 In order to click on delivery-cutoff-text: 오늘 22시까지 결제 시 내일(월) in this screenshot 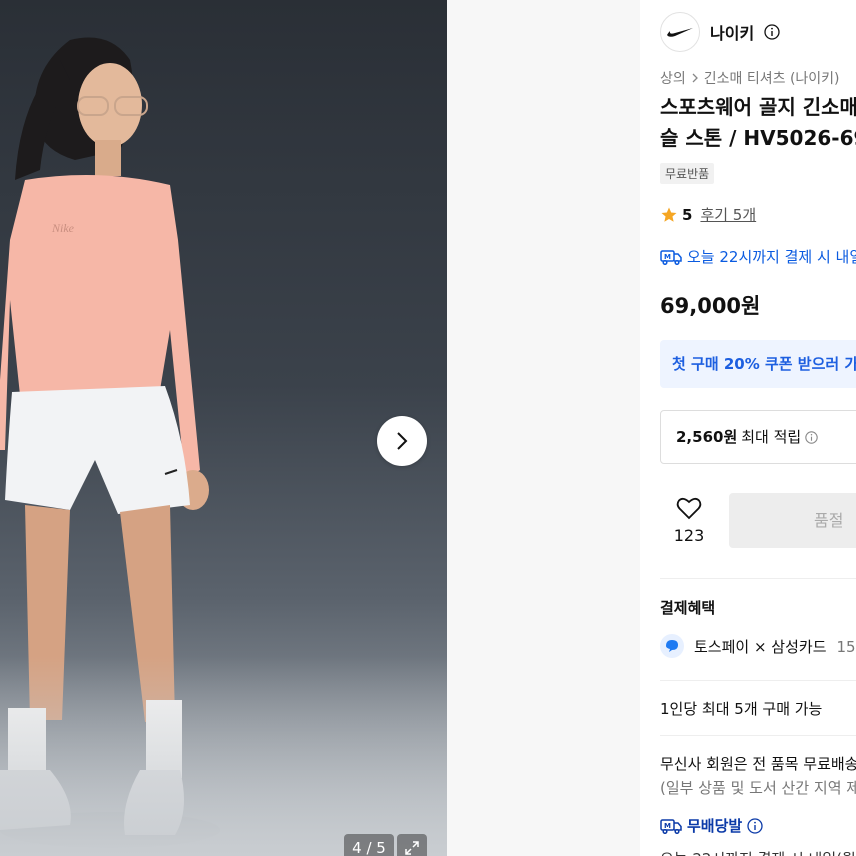, I will do `click(758, 852)`.